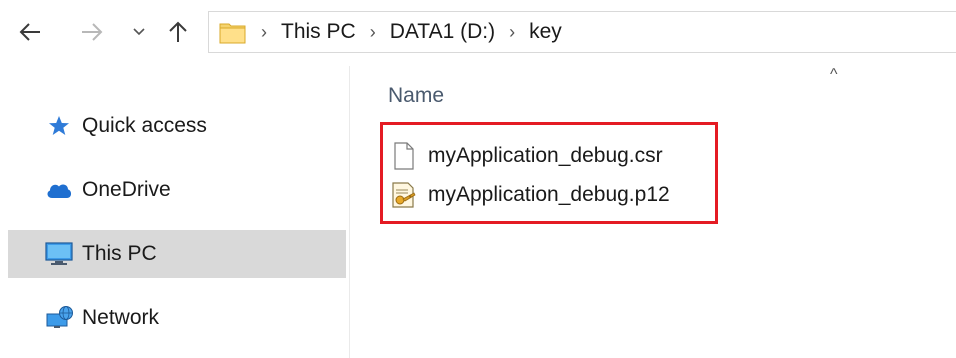 The width and height of the screenshot is (956, 358). I want to click on sort-ascending-icon: ^, so click(834, 74).